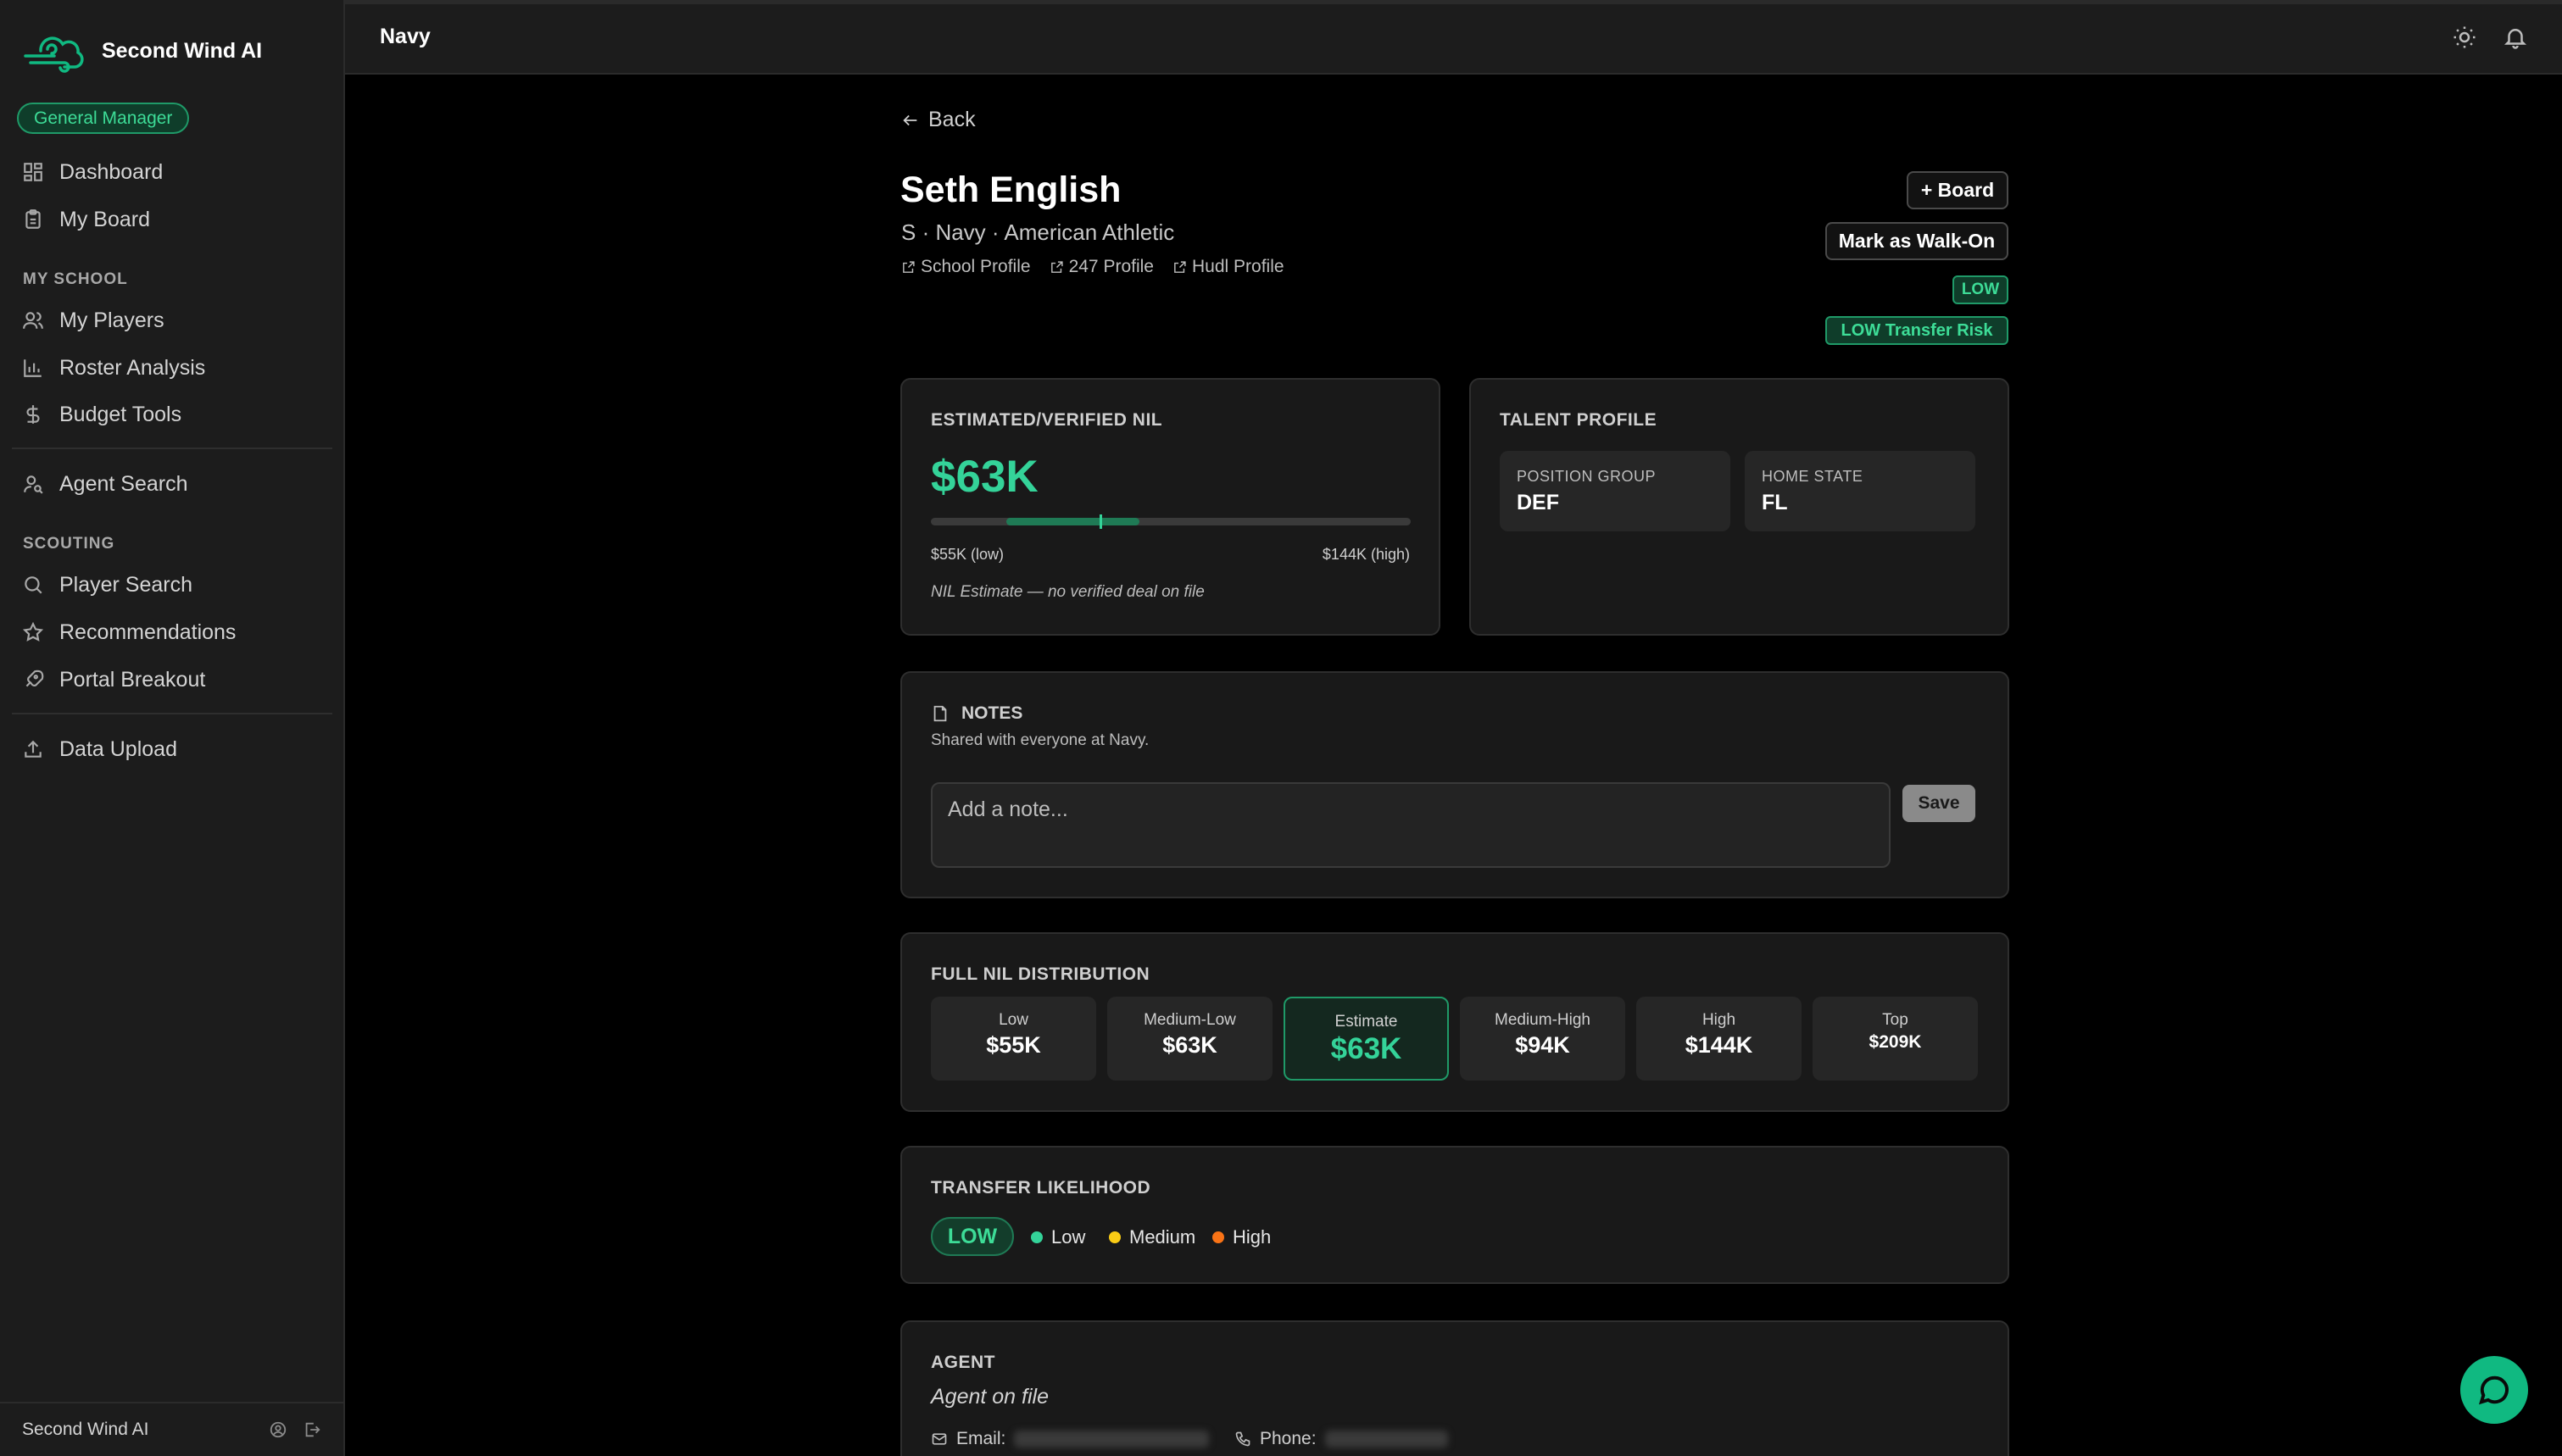 The image size is (2562, 1456). Describe the element at coordinates (33, 585) in the screenshot. I see `search-icon` at that location.